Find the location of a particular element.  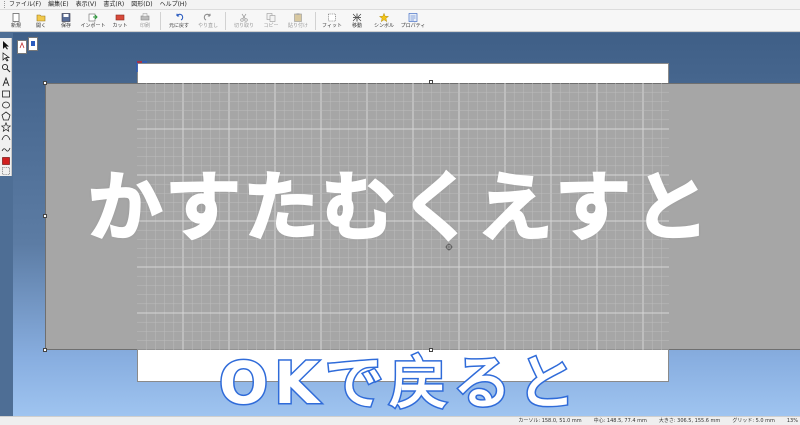

fit-button: フィット is located at coordinates (332, 21).